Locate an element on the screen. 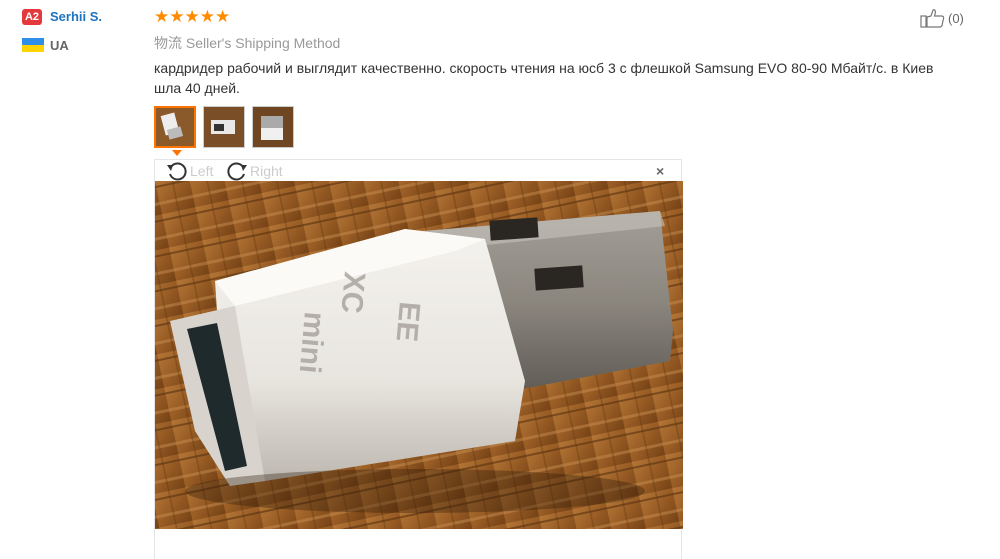  review-thumbnails is located at coordinates (224, 127).